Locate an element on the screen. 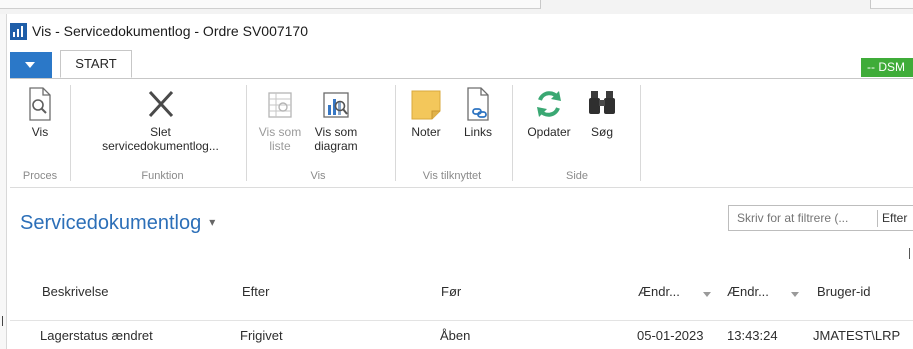  column-header-foer: Før is located at coordinates (451, 291).